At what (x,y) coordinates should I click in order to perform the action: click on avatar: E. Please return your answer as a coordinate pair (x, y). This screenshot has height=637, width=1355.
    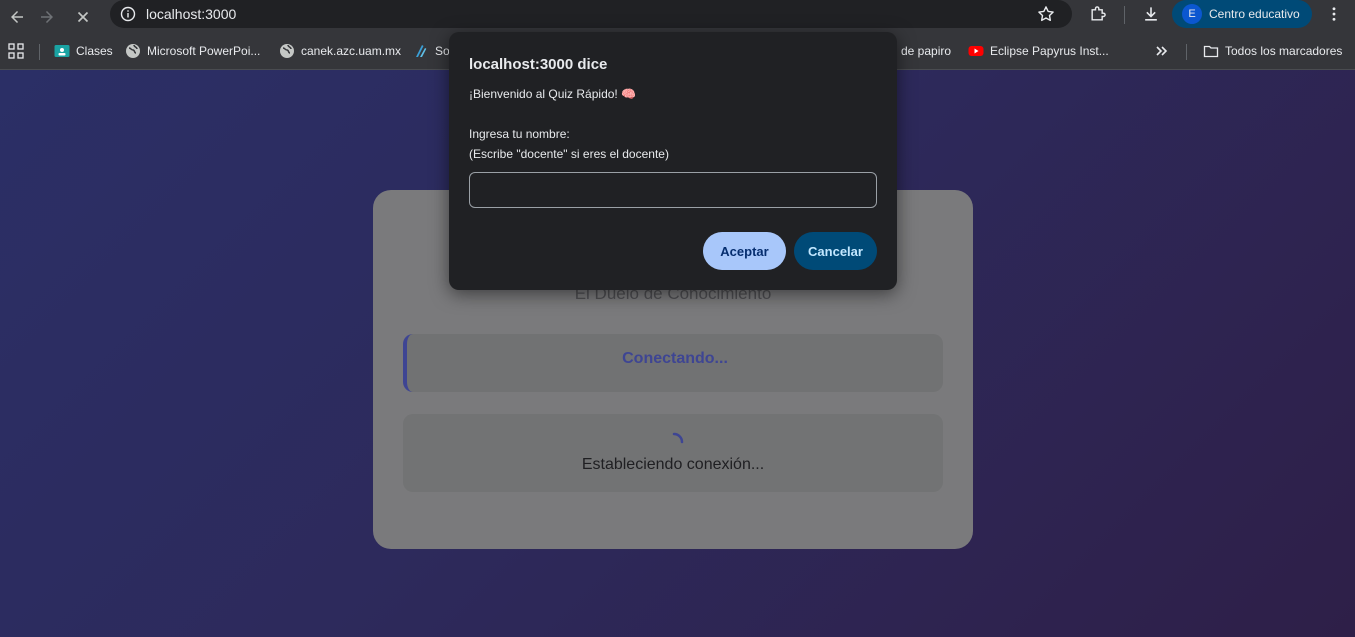
    Looking at the image, I should click on (1192, 14).